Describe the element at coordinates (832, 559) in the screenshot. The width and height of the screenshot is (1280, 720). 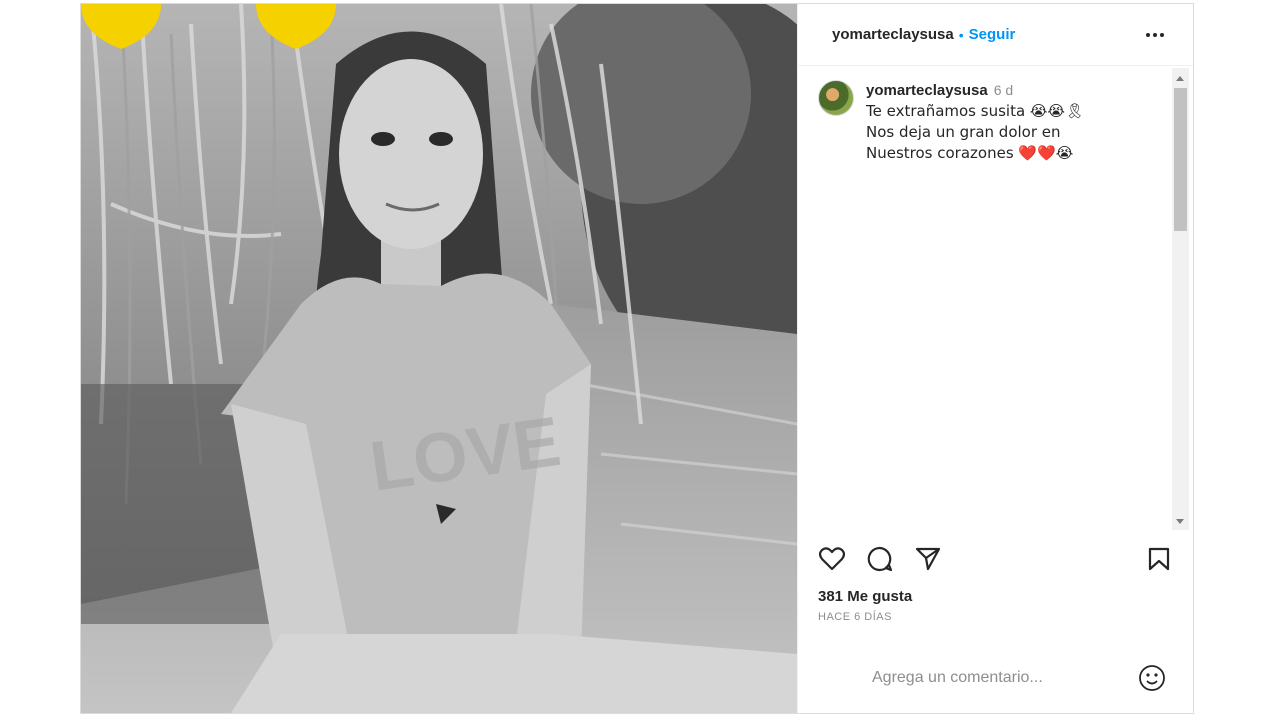
I see `heart-icon` at that location.